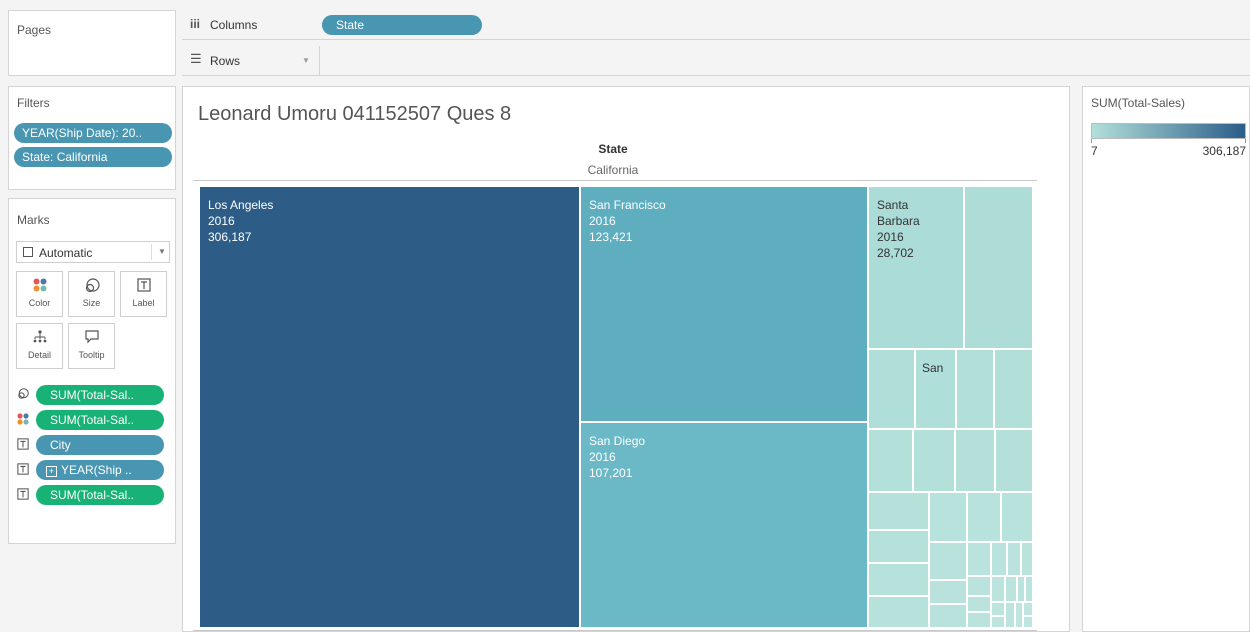 The height and width of the screenshot is (632, 1250). Describe the element at coordinates (355, 114) in the screenshot. I see `view-title: Leonard Umoru 041152507 Ques 8` at that location.